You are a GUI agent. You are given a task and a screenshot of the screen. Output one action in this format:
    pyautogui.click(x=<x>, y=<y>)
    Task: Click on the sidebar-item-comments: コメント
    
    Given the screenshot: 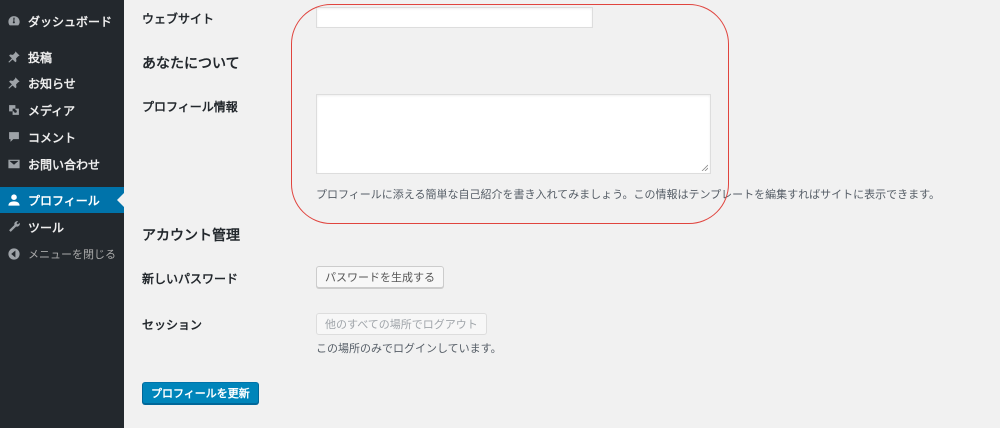 What is the action you would take?
    pyautogui.click(x=62, y=137)
    